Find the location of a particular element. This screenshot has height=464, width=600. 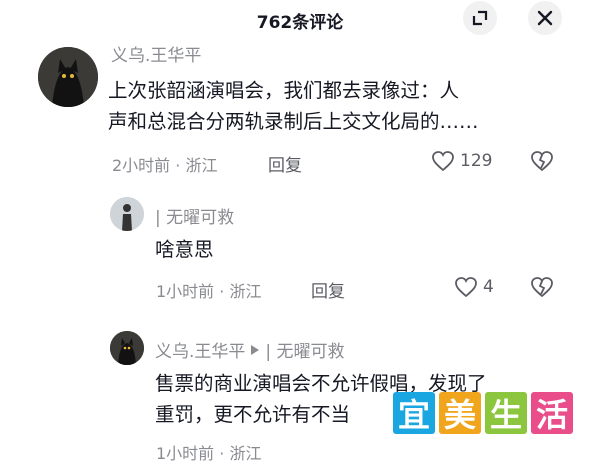

watermark-char: 宜 is located at coordinates (414, 413).